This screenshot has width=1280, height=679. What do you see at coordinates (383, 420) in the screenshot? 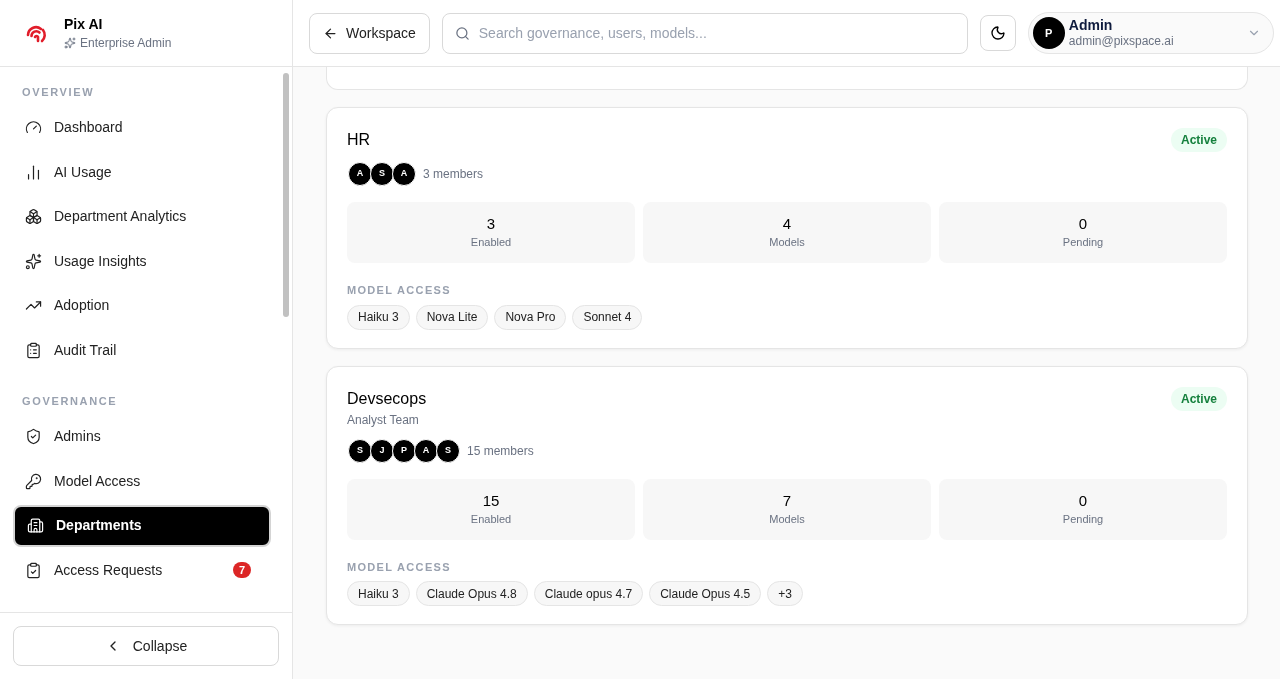
I see `team-name: Analyst Team` at bounding box center [383, 420].